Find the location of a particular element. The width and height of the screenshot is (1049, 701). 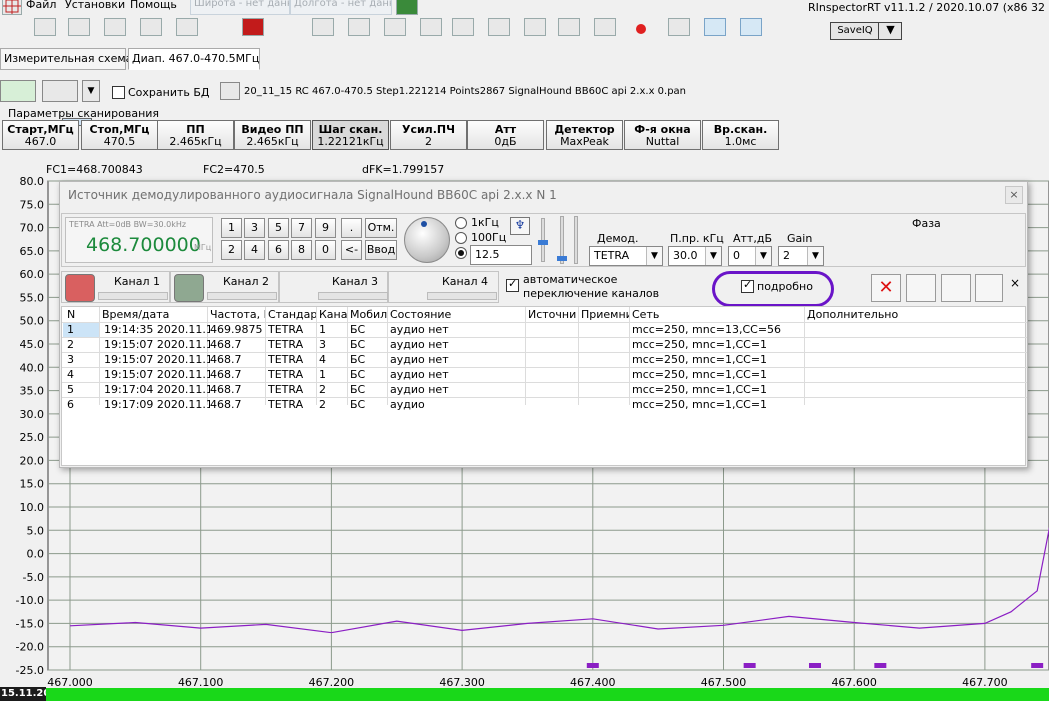

column-header: Сеть is located at coordinates (718, 314).